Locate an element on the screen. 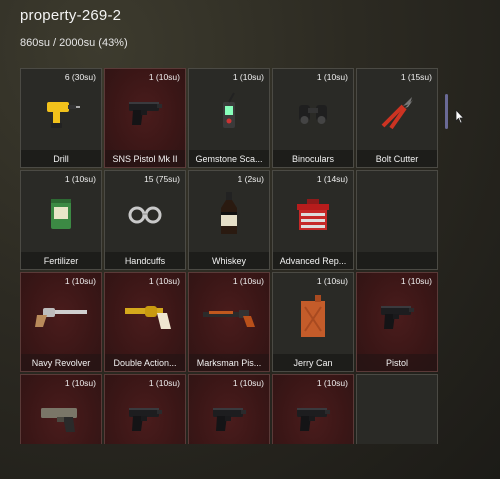  toolbox-icon is located at coordinates (313, 214).